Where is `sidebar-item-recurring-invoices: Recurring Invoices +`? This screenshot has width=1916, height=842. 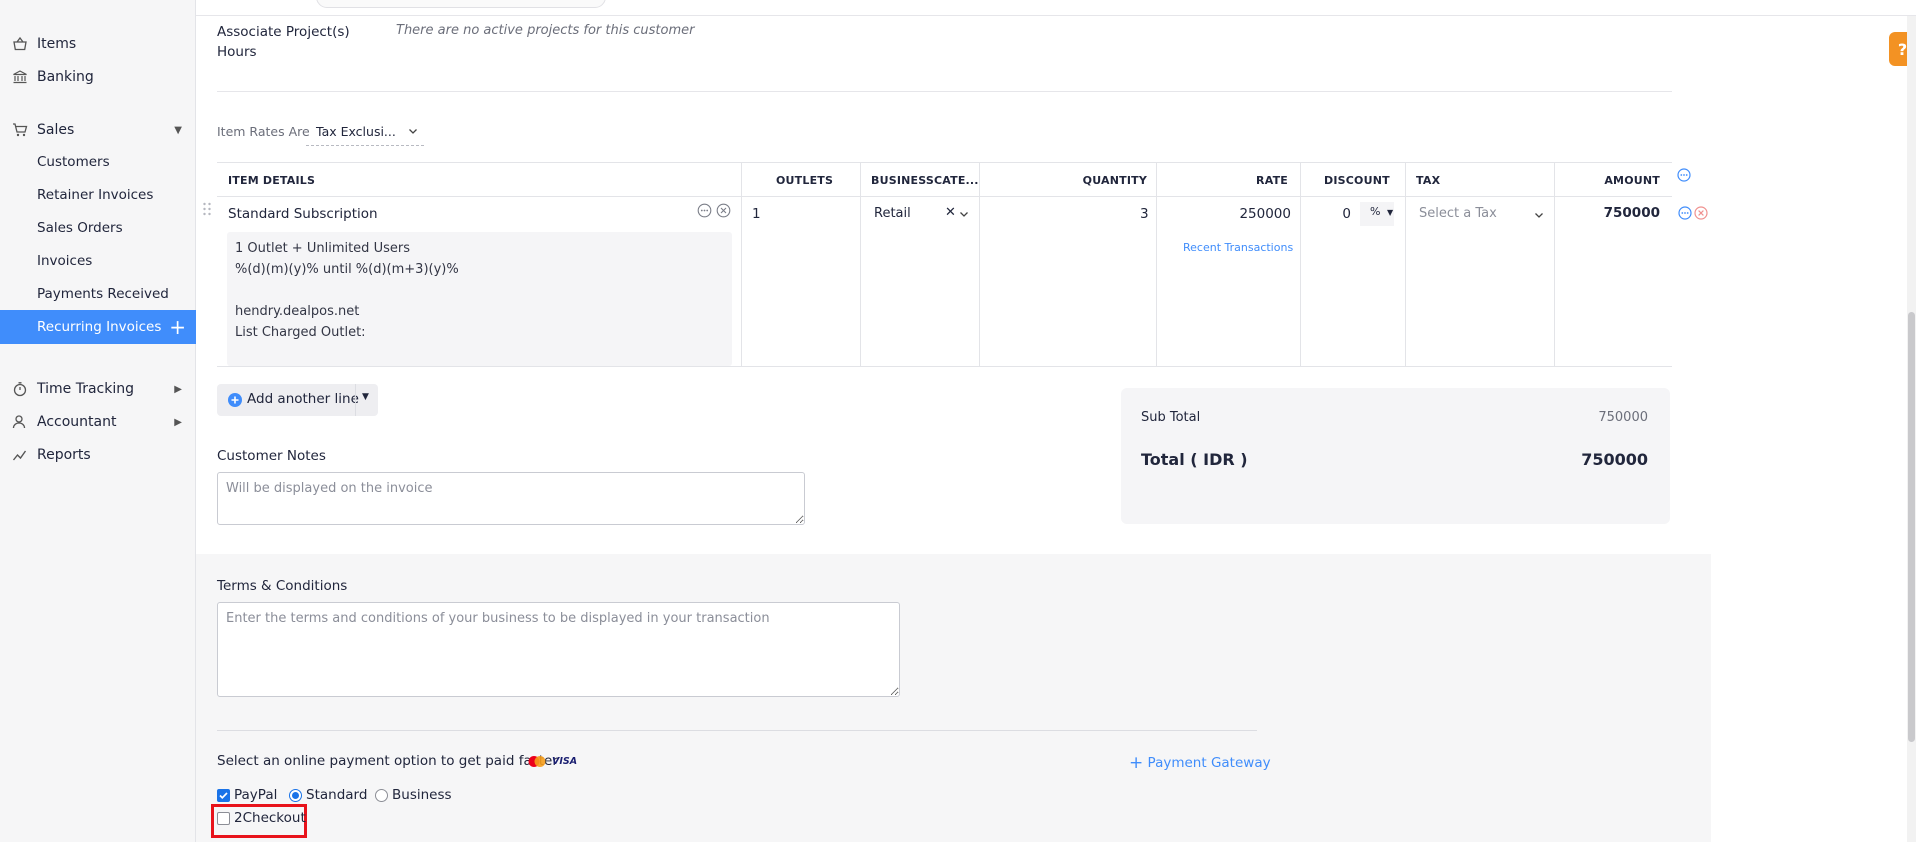 sidebar-item-recurring-invoices: Recurring Invoices + is located at coordinates (98, 327).